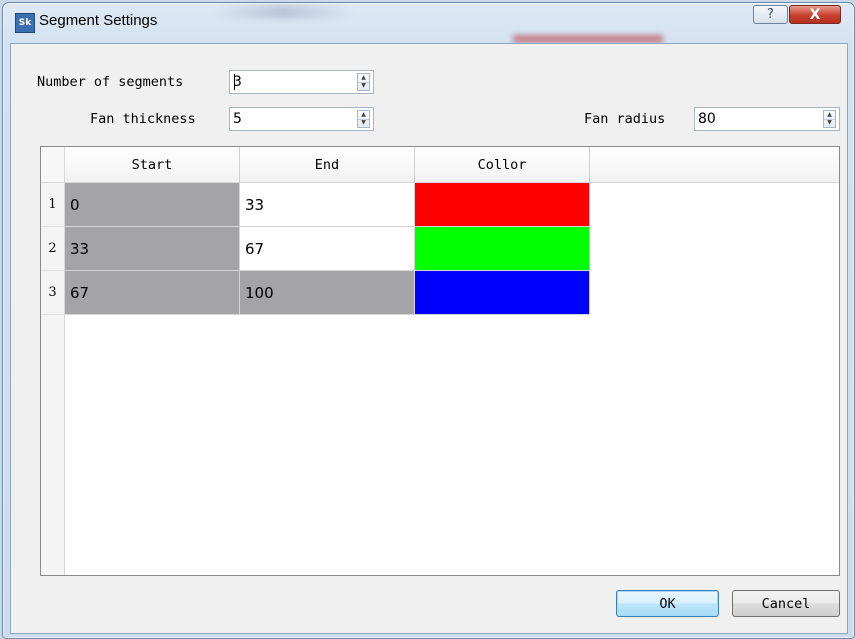 Image resolution: width=855 pixels, height=639 pixels. What do you see at coordinates (53, 249) in the screenshot?
I see `row-header: 2` at bounding box center [53, 249].